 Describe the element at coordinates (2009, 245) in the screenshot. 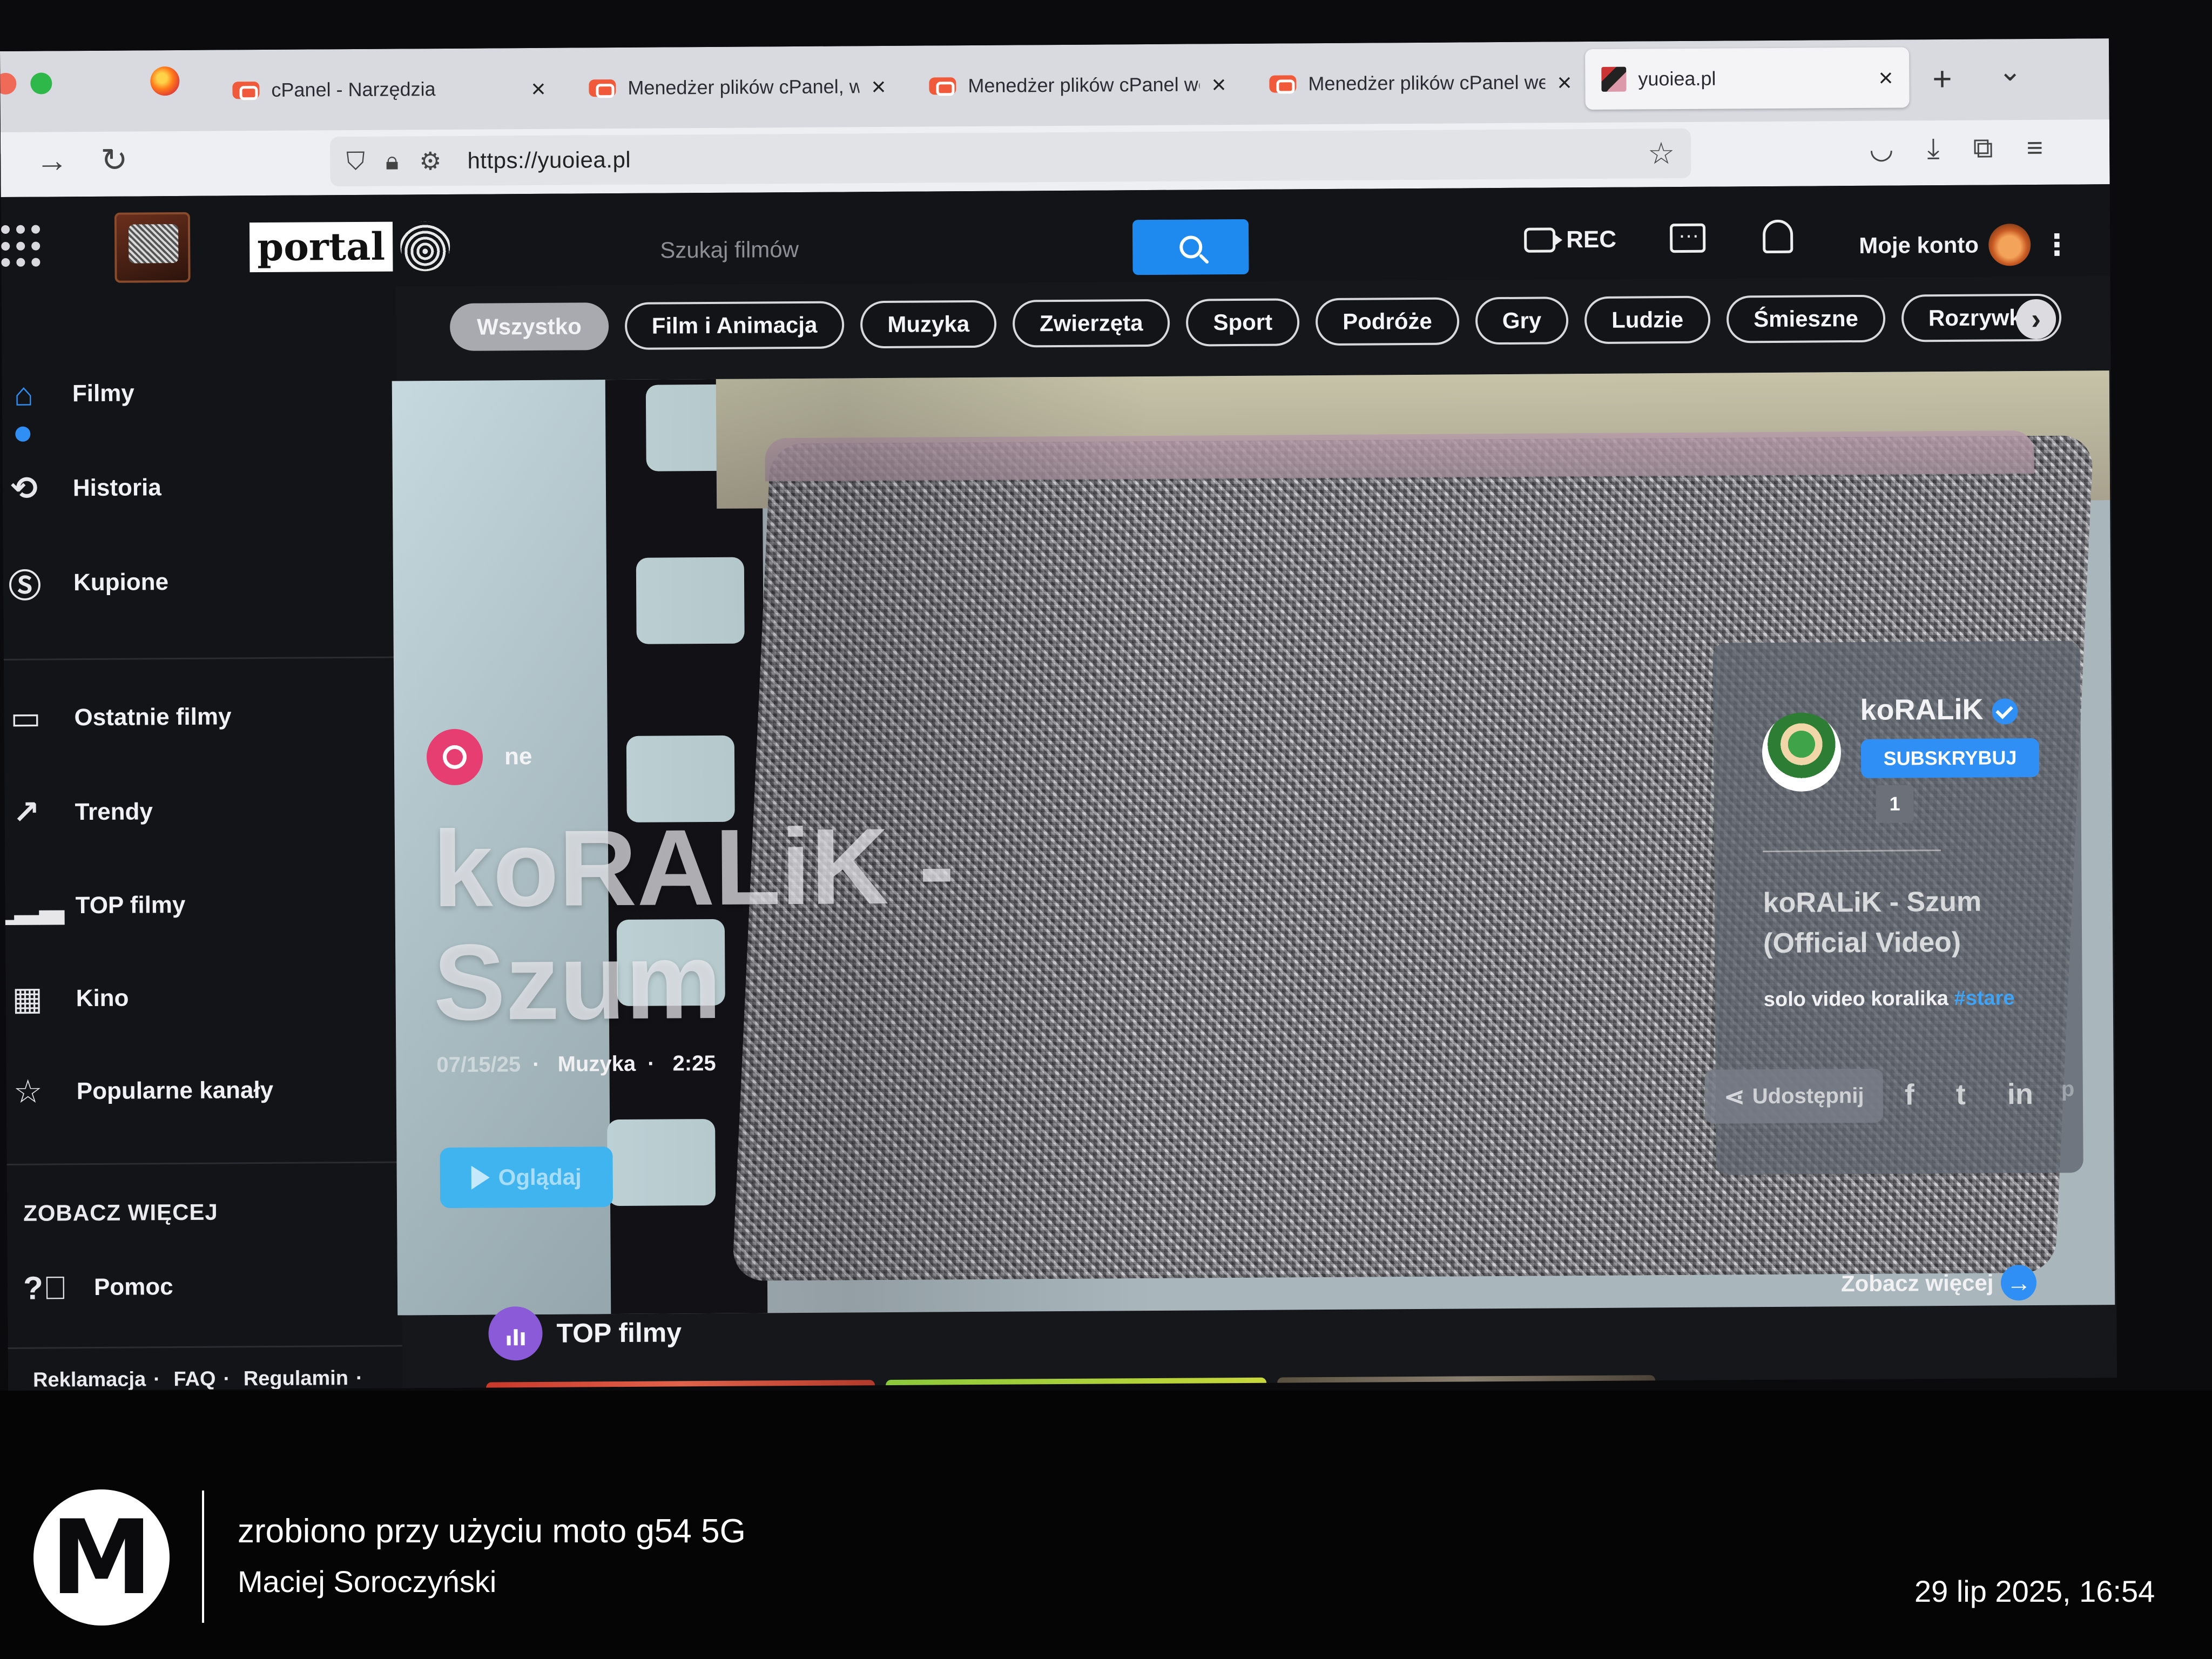

I see `avatar` at that location.